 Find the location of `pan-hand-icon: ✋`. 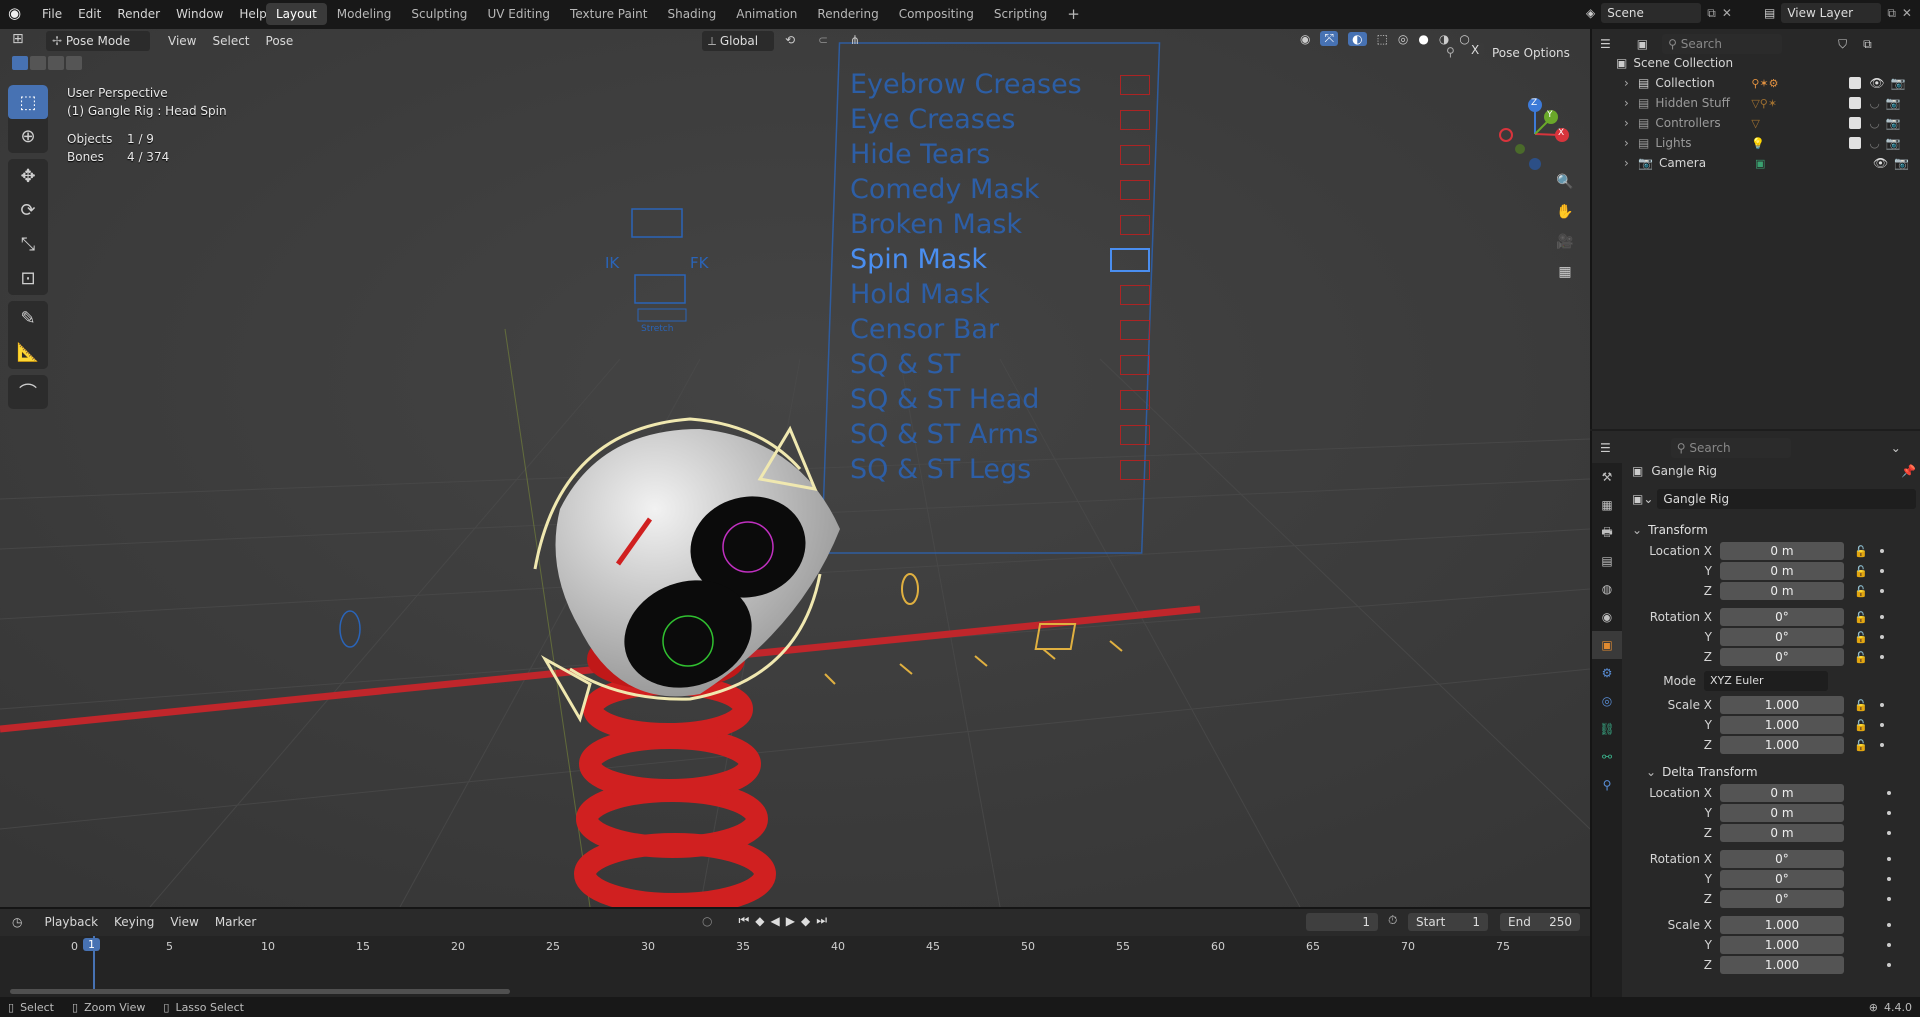

pan-hand-icon: ✋ is located at coordinates (1565, 212).